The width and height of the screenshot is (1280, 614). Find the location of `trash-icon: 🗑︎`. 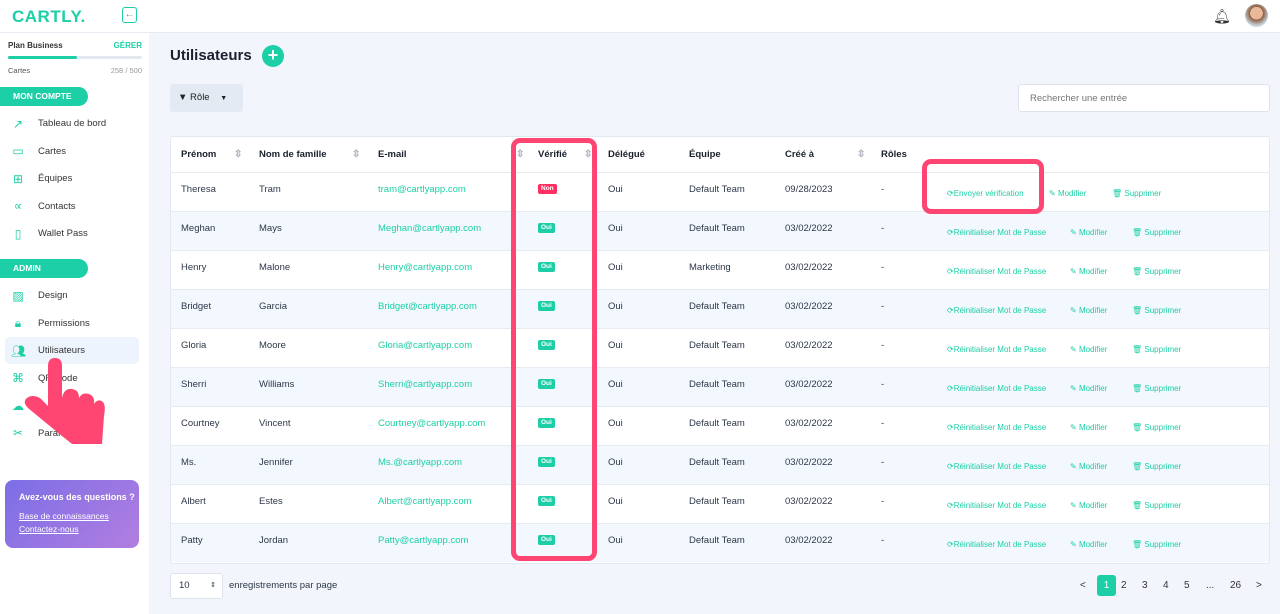

trash-icon: 🗑︎ is located at coordinates (1137, 427).